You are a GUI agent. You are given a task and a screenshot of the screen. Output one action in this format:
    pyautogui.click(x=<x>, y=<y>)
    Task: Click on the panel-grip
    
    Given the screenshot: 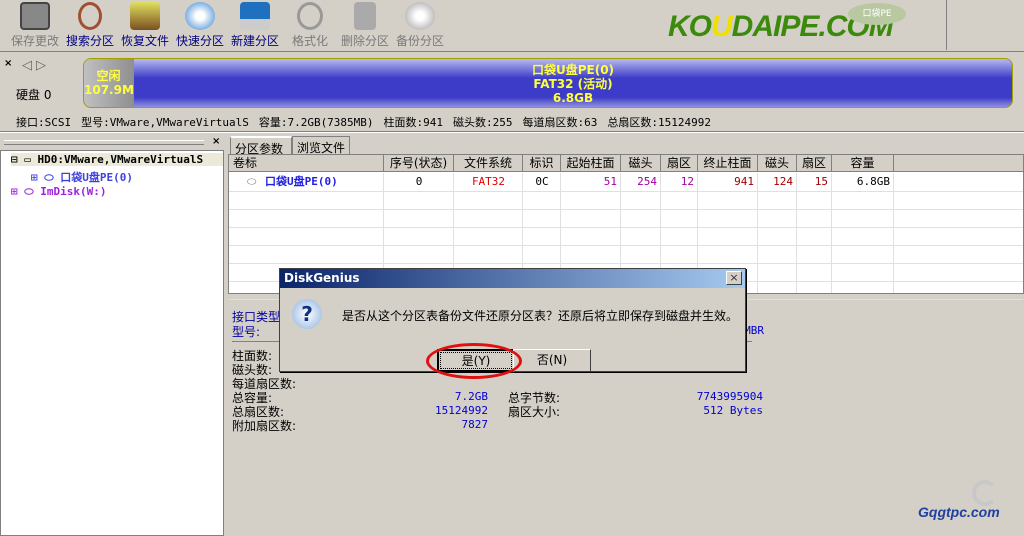 What is the action you would take?
    pyautogui.click(x=104, y=142)
    